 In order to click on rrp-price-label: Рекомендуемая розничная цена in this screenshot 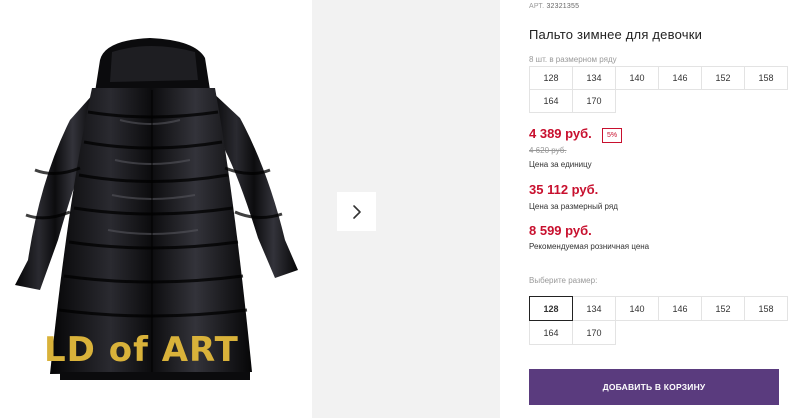, I will do `click(589, 246)`.